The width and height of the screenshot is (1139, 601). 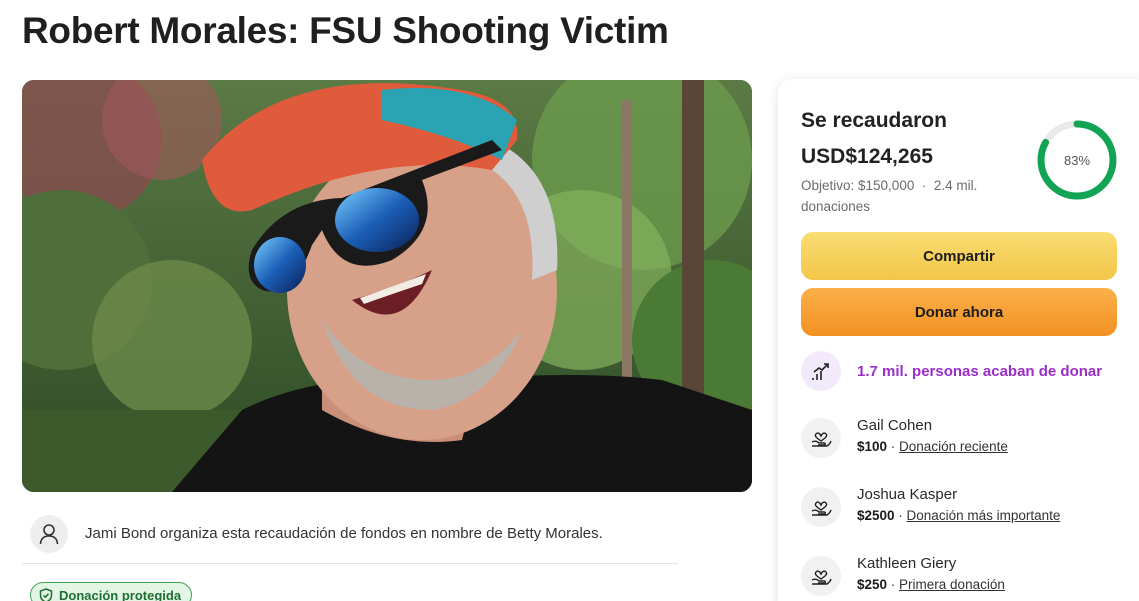 I want to click on trending-up-icon, so click(x=821, y=371).